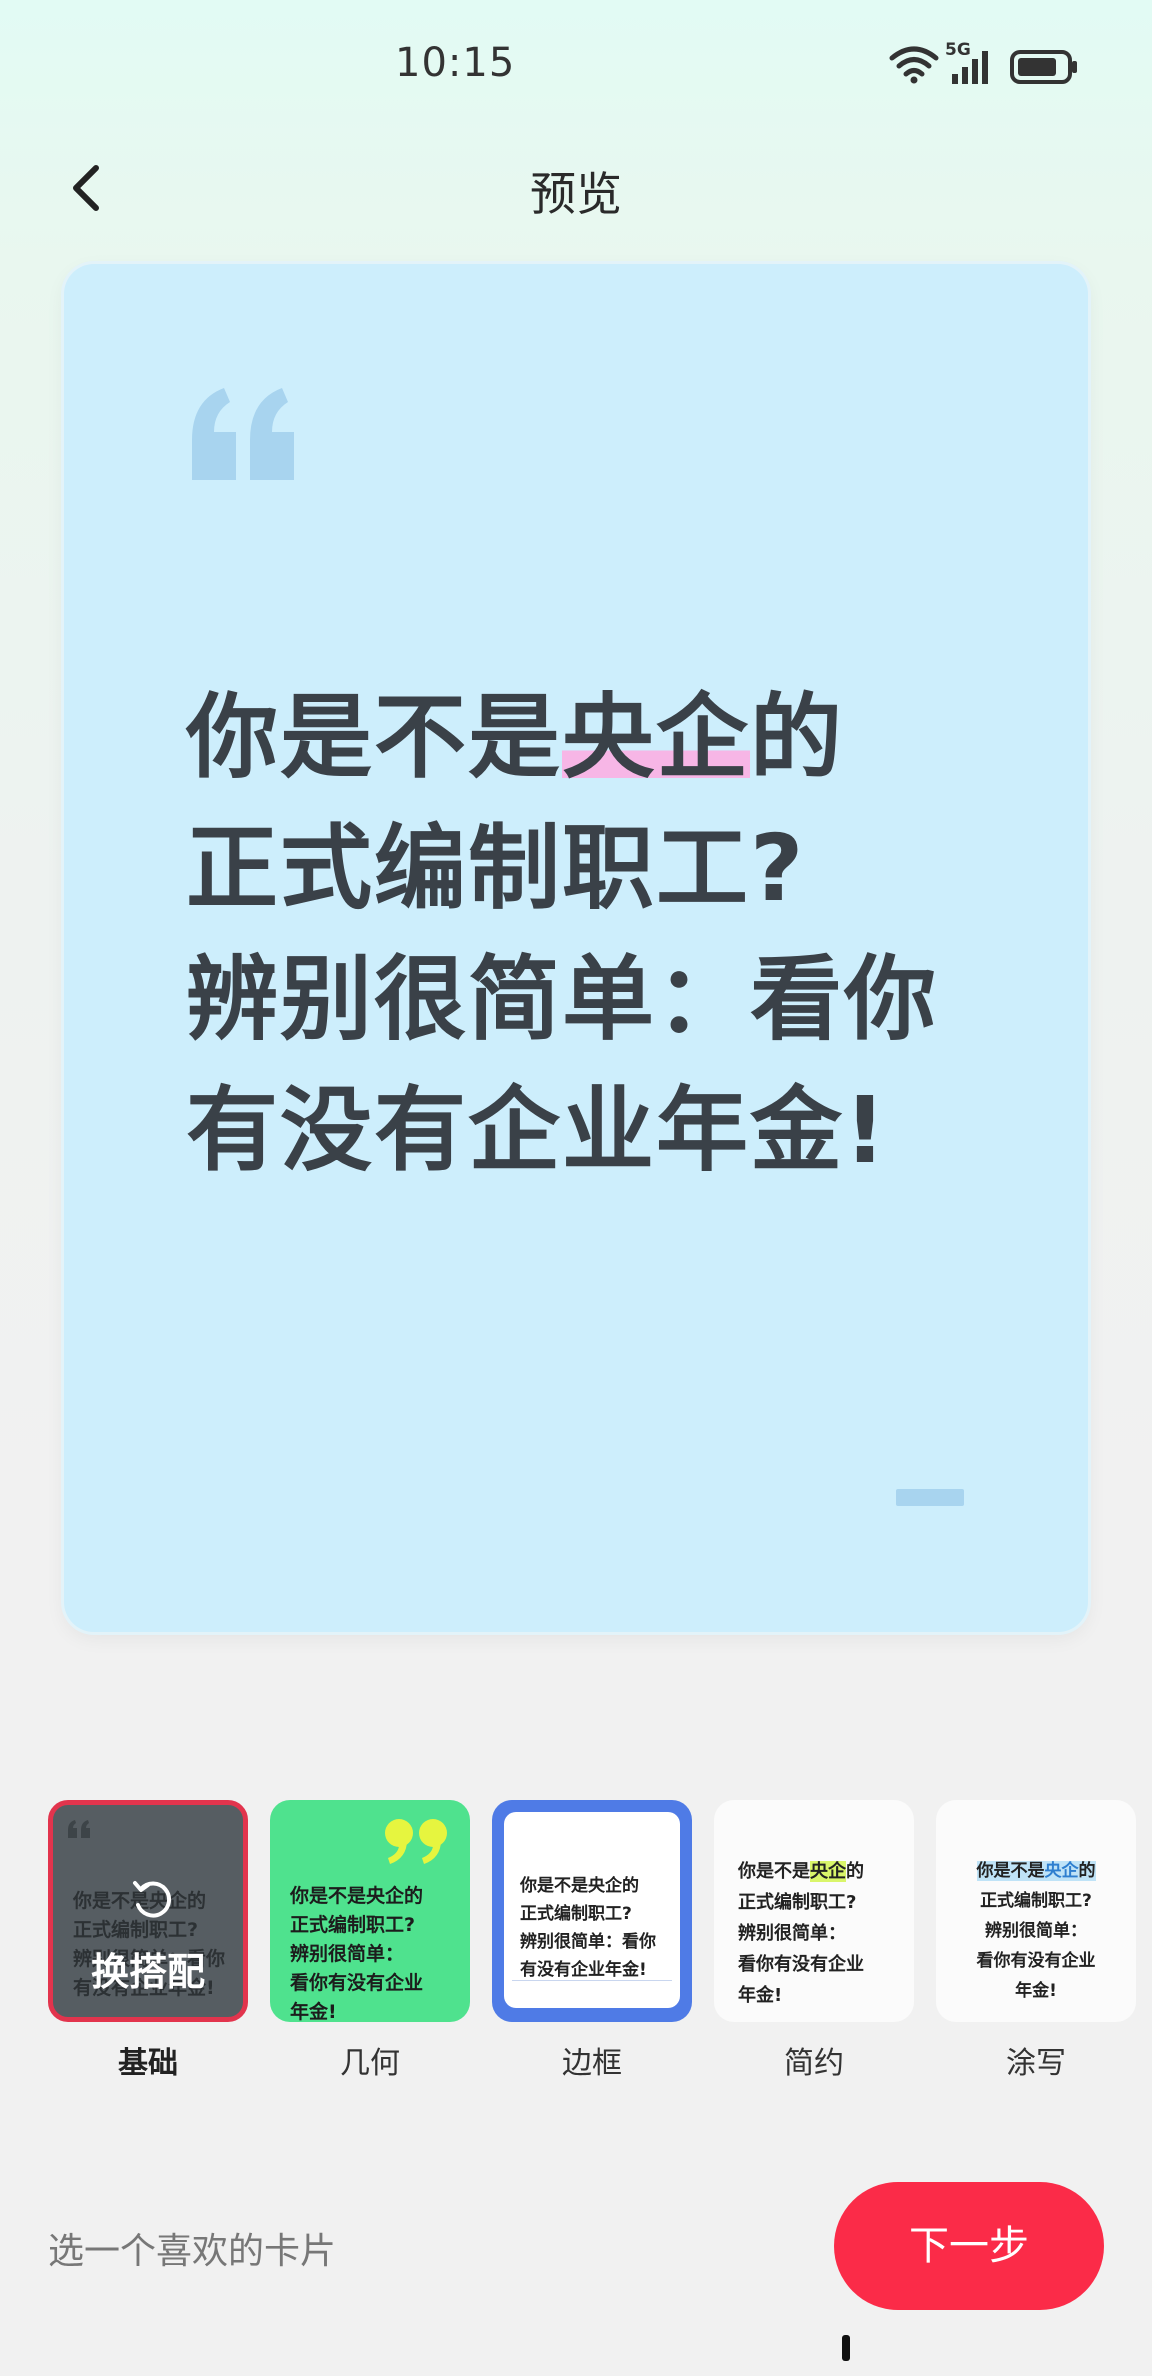 The width and height of the screenshot is (1152, 2376). Describe the element at coordinates (243, 434) in the screenshot. I see `quote-open-icon` at that location.